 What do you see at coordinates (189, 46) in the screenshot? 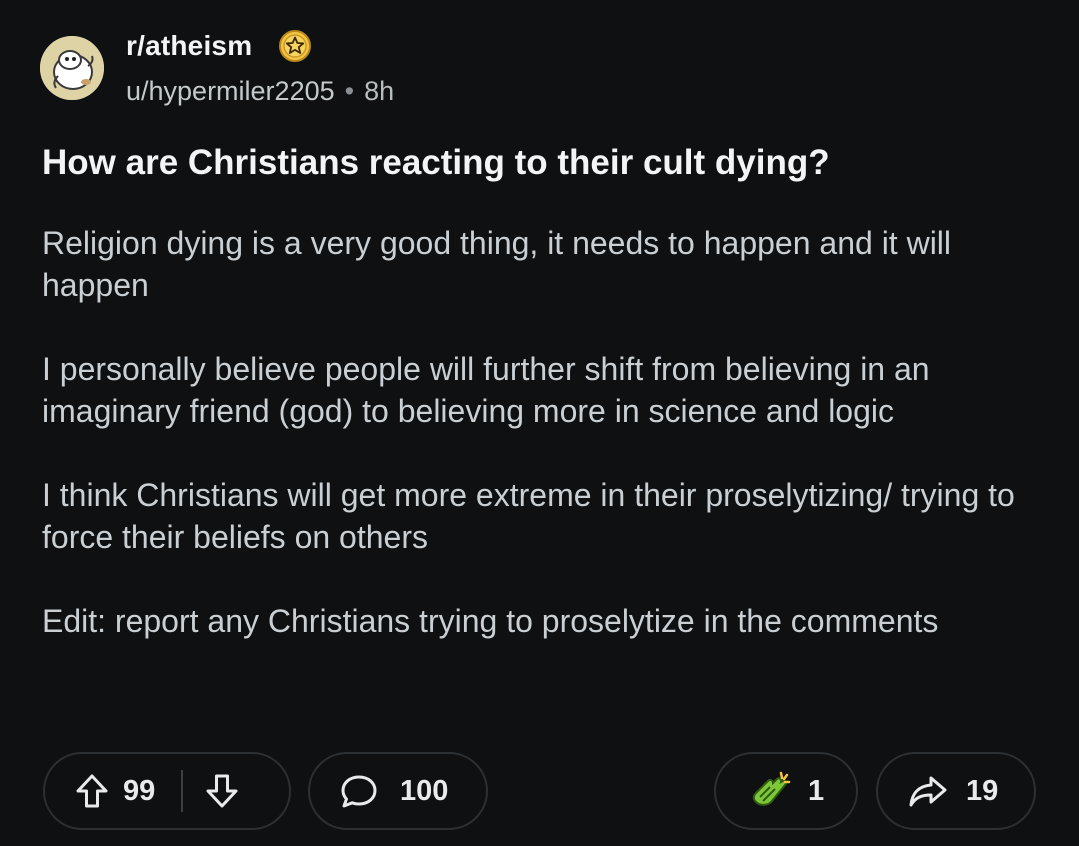
I see `subreddit-name: r/atheism` at bounding box center [189, 46].